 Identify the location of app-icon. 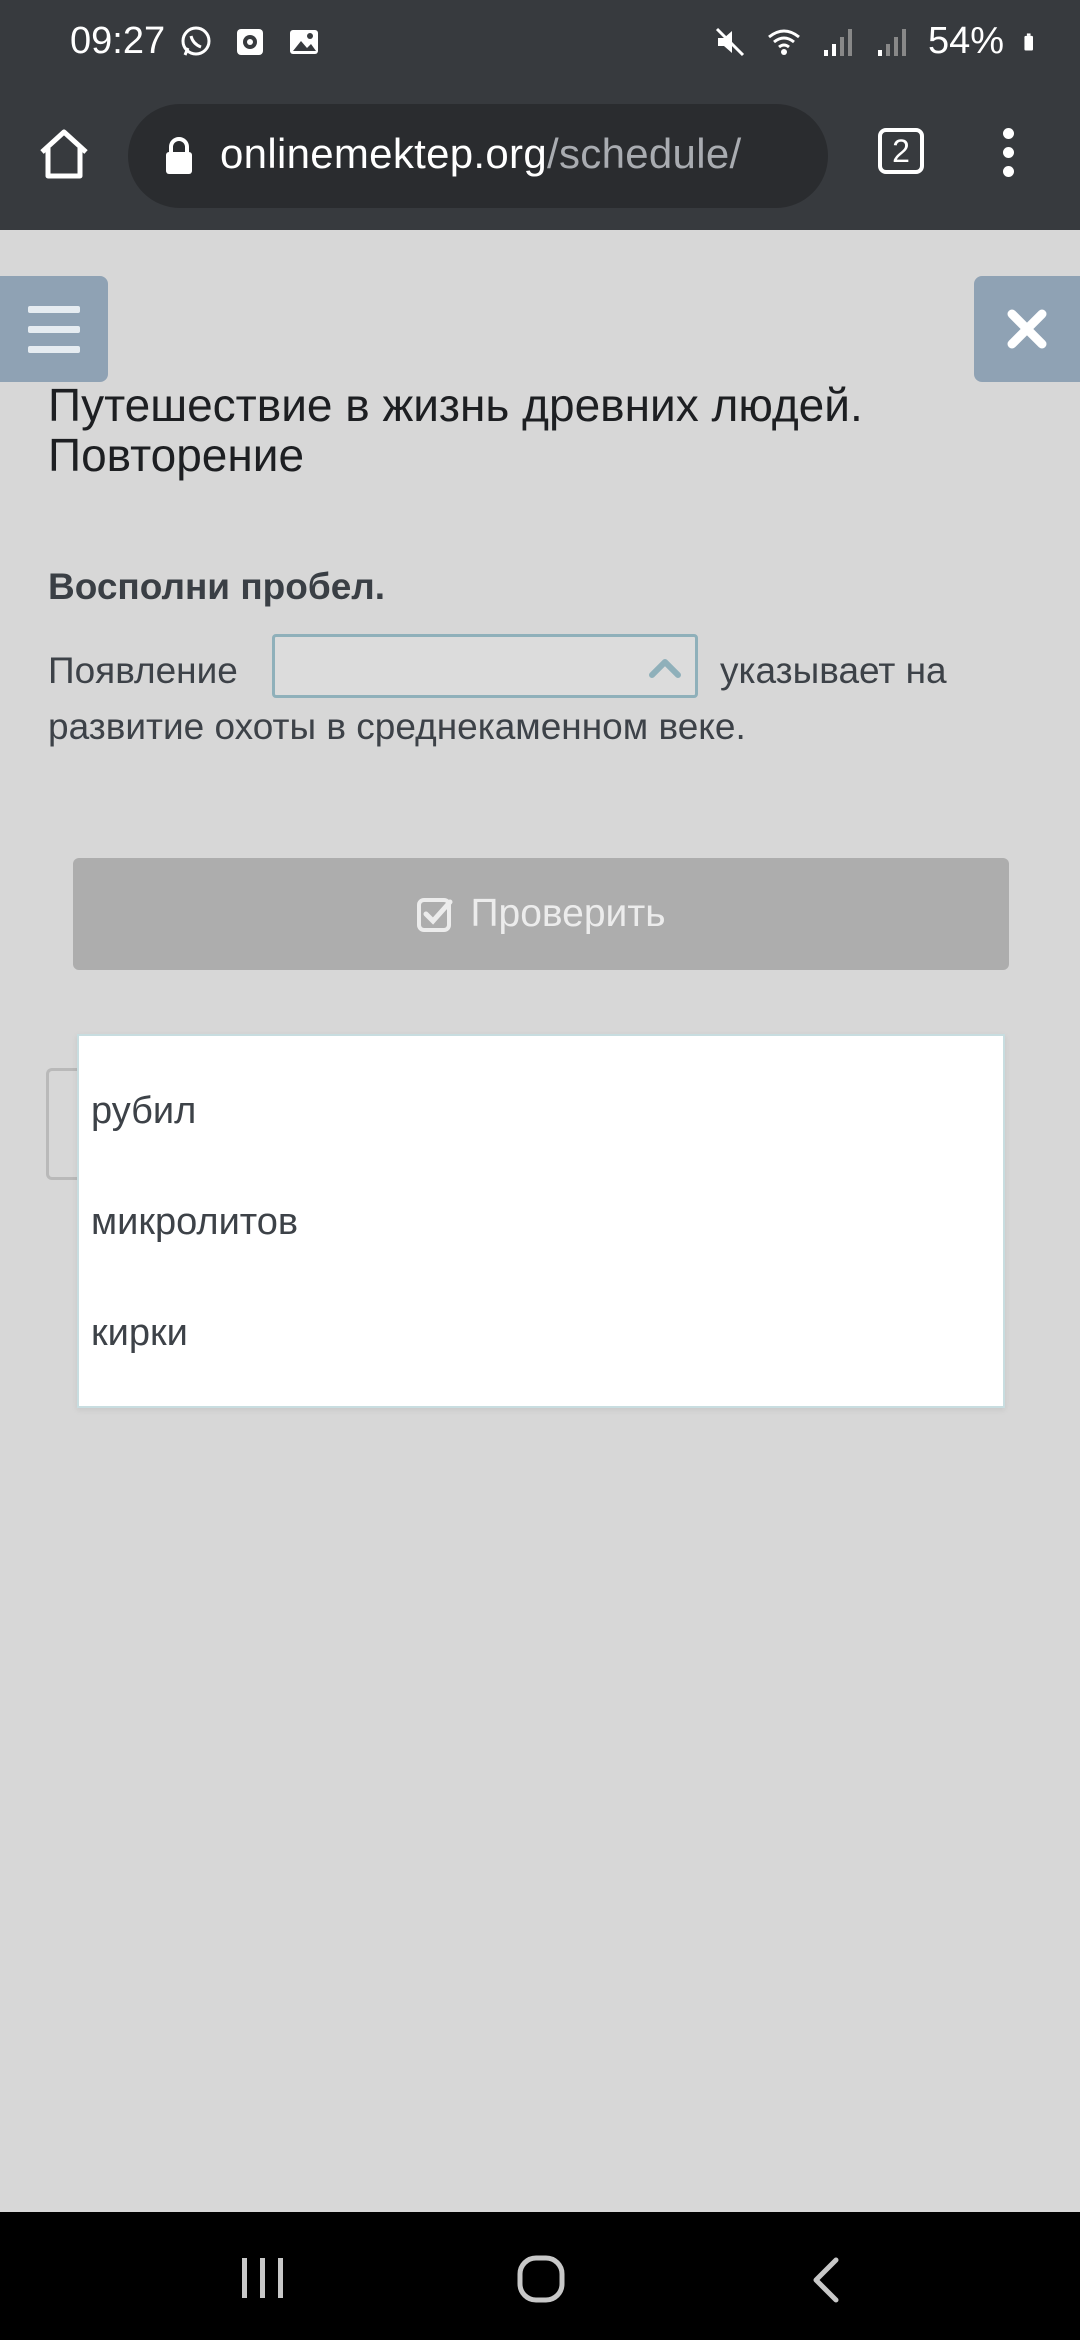
(250, 42).